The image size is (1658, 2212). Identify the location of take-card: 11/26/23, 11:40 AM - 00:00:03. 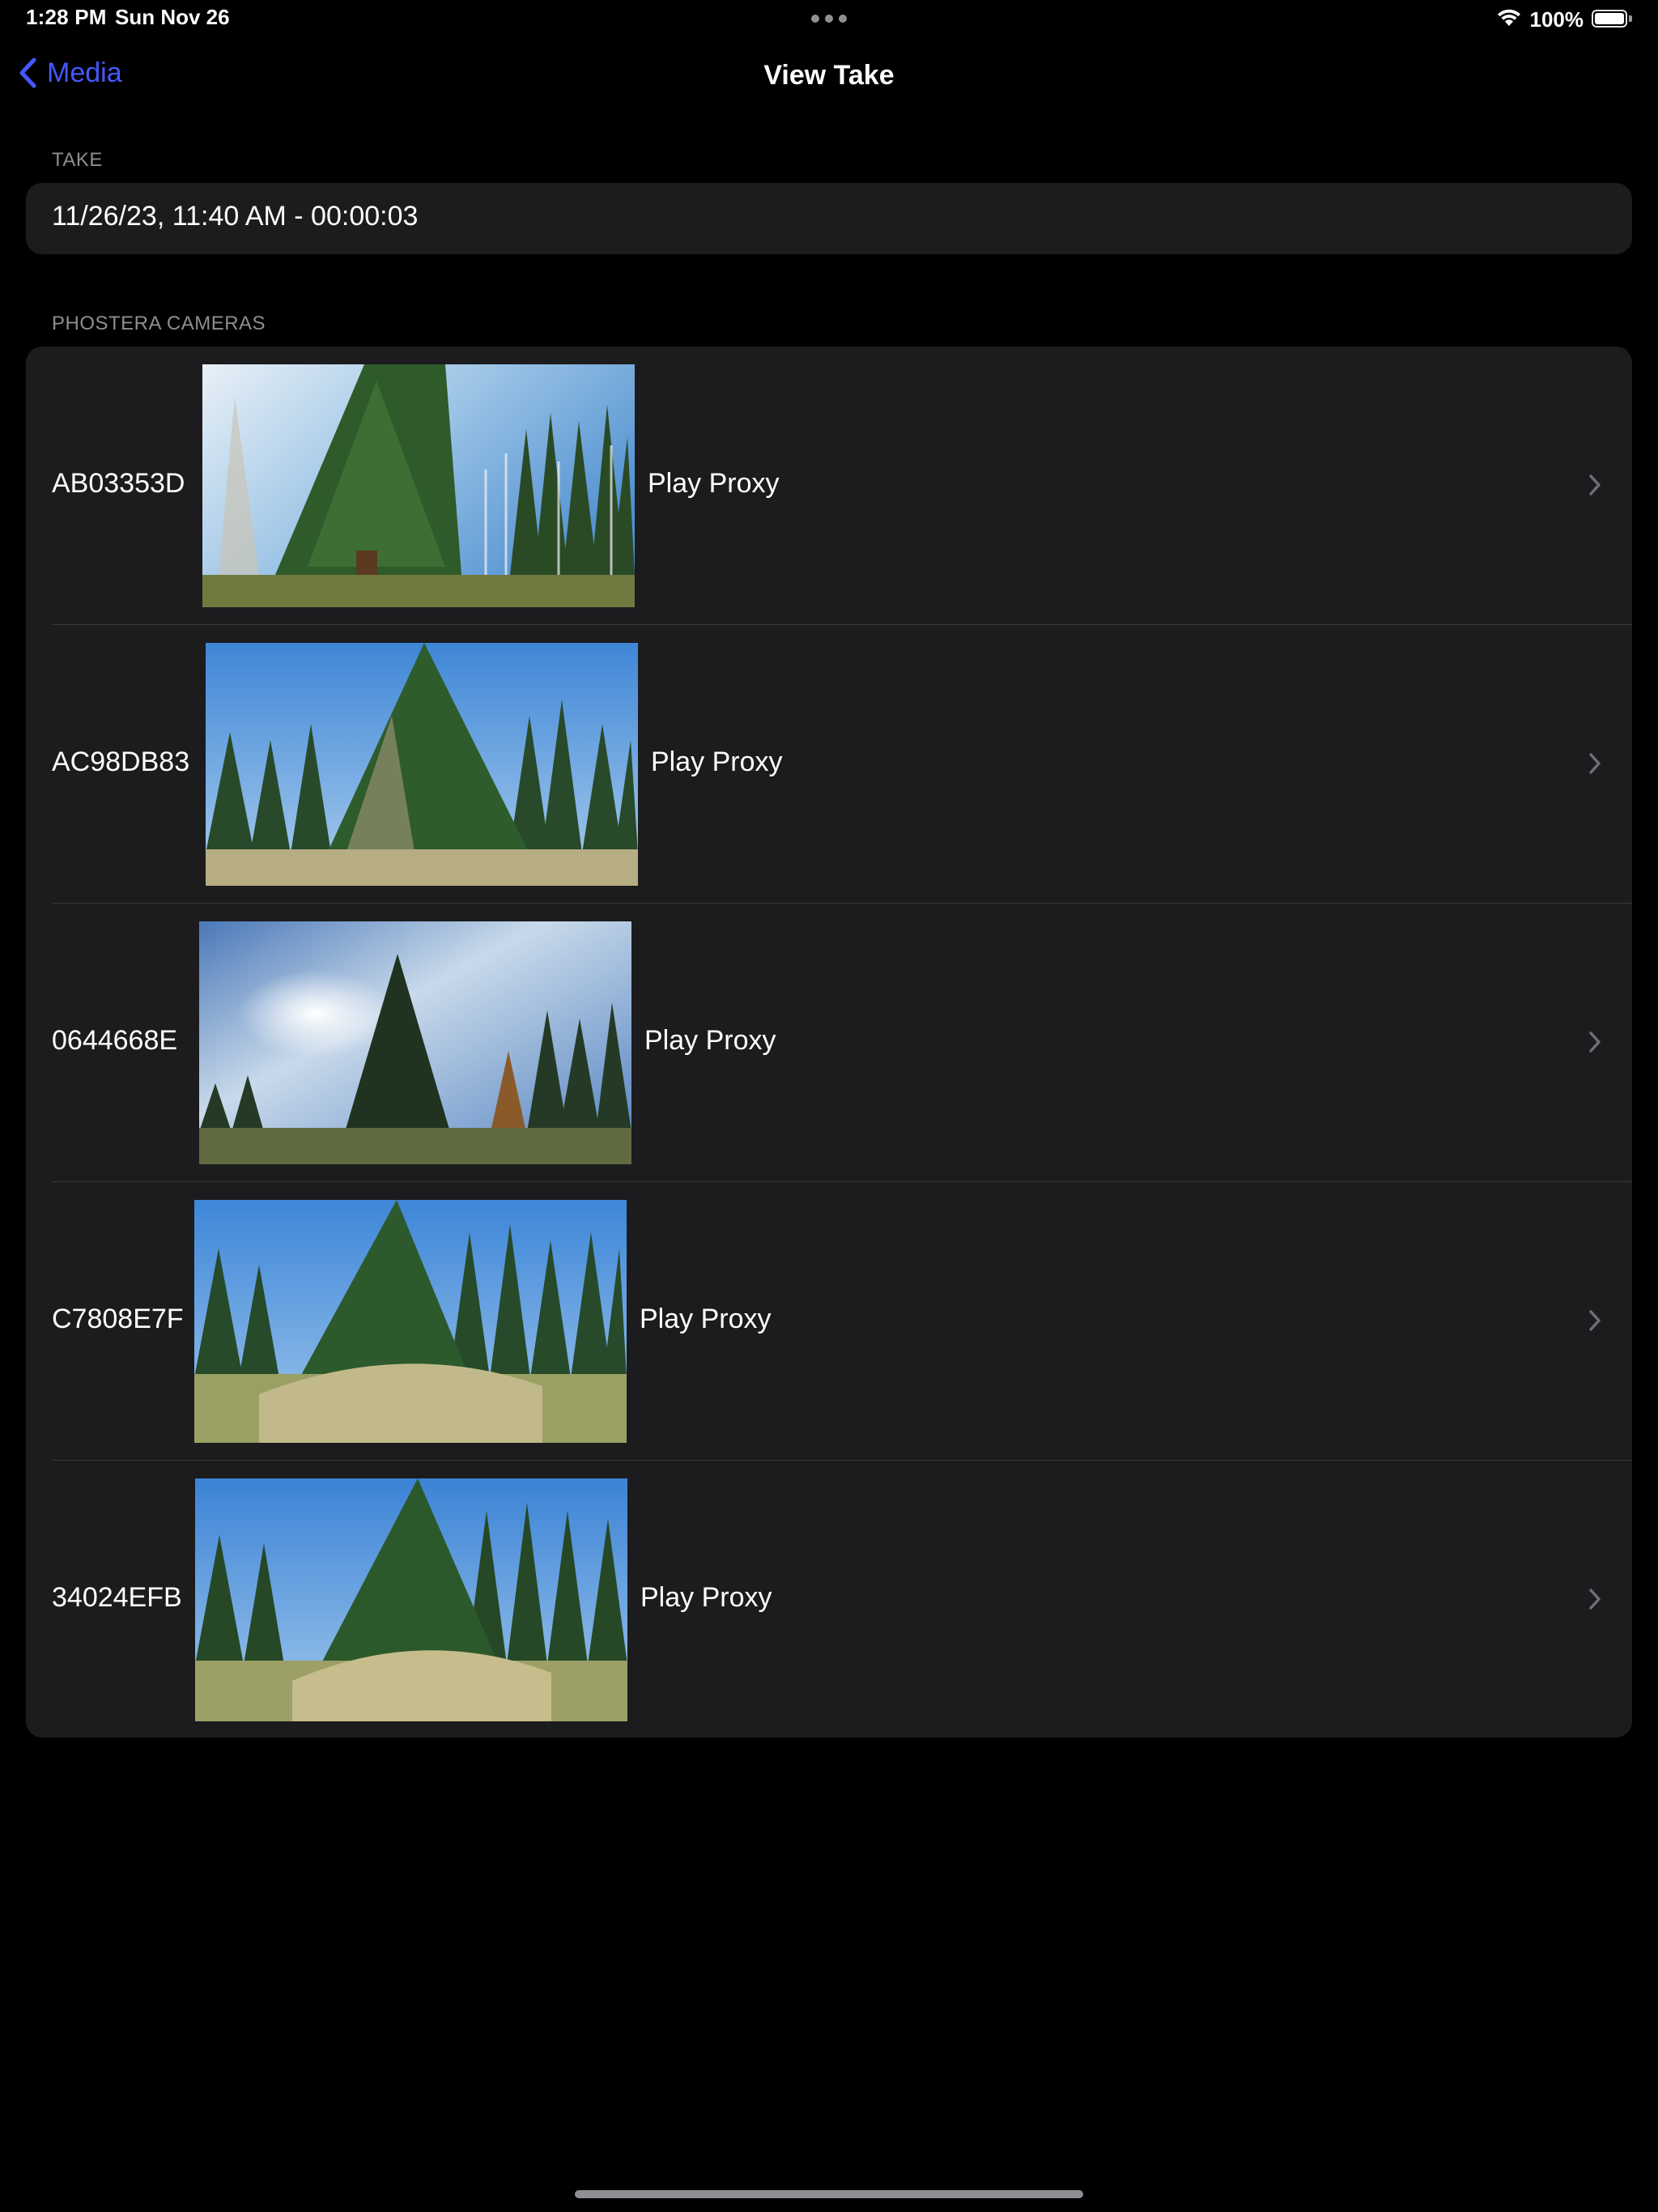
(829, 219).